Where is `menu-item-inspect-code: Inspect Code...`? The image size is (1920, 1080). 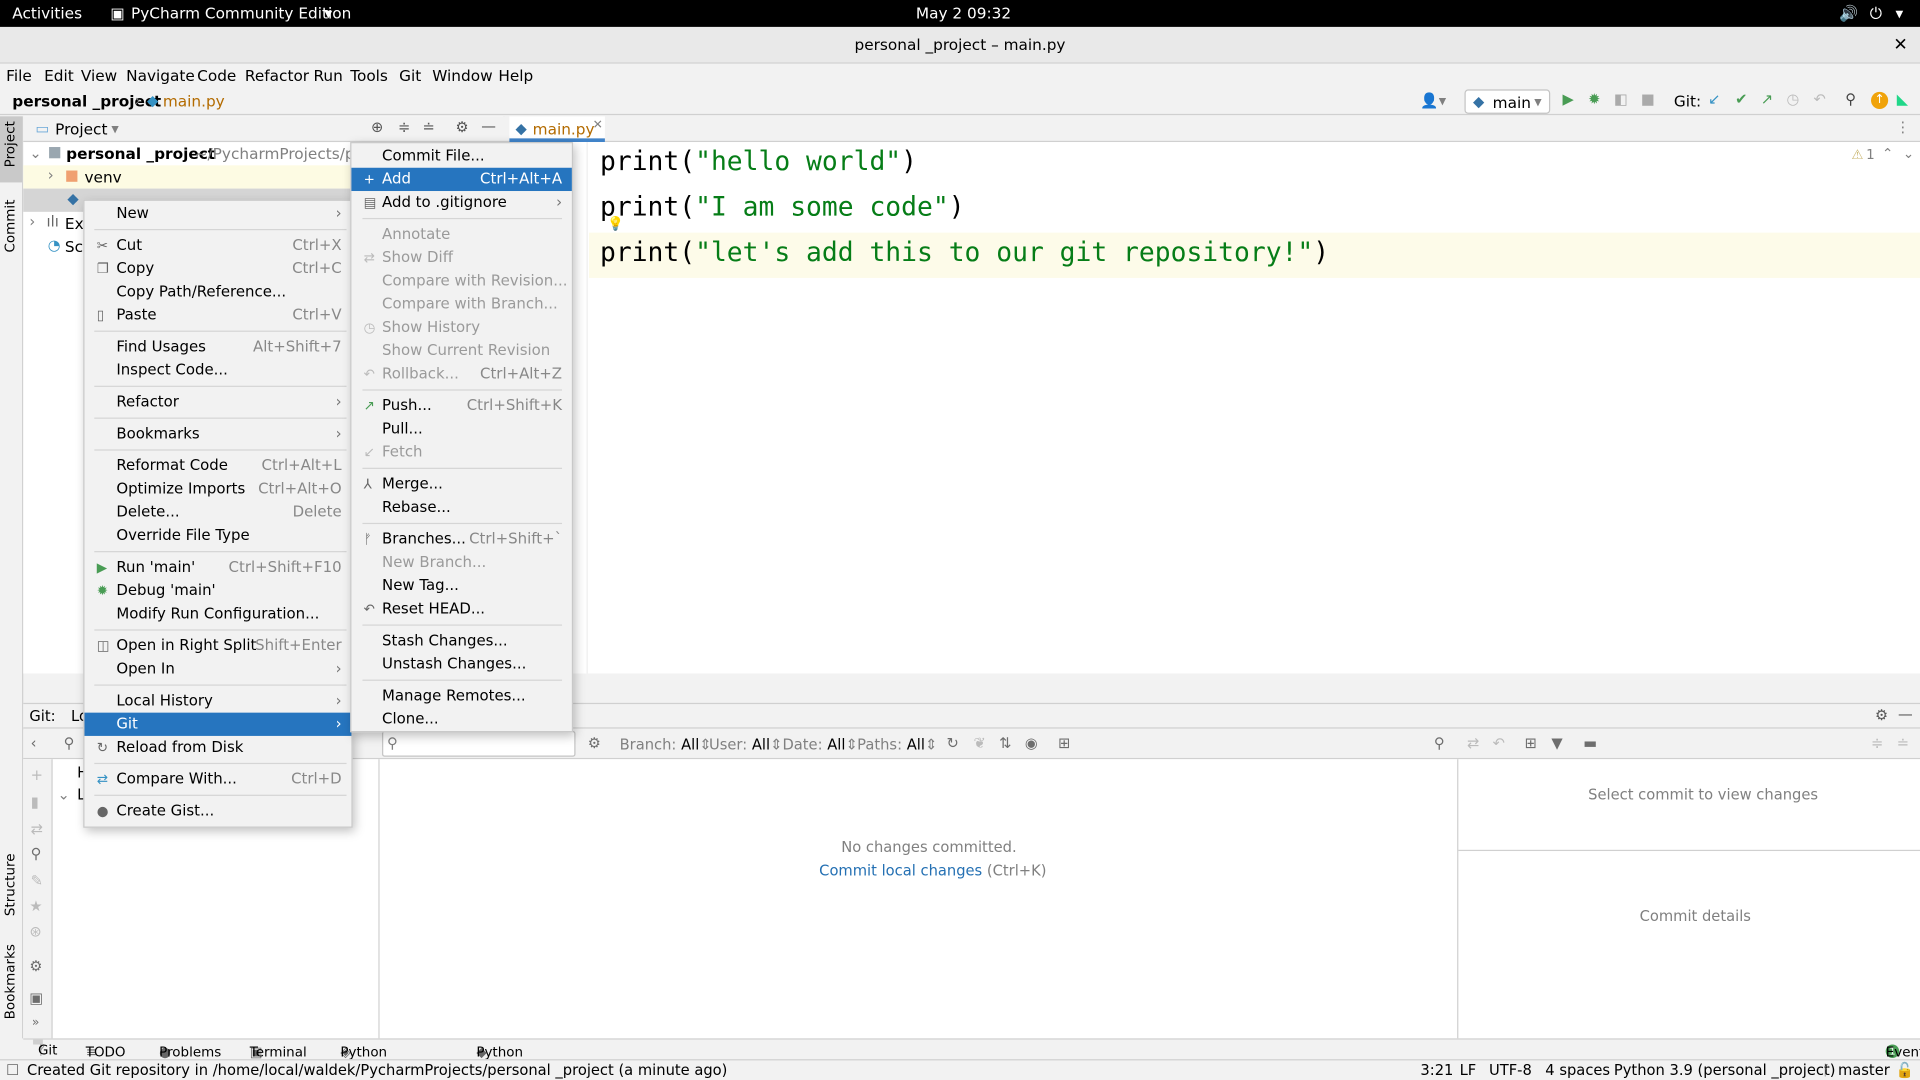 menu-item-inspect-code: Inspect Code... is located at coordinates (217, 370).